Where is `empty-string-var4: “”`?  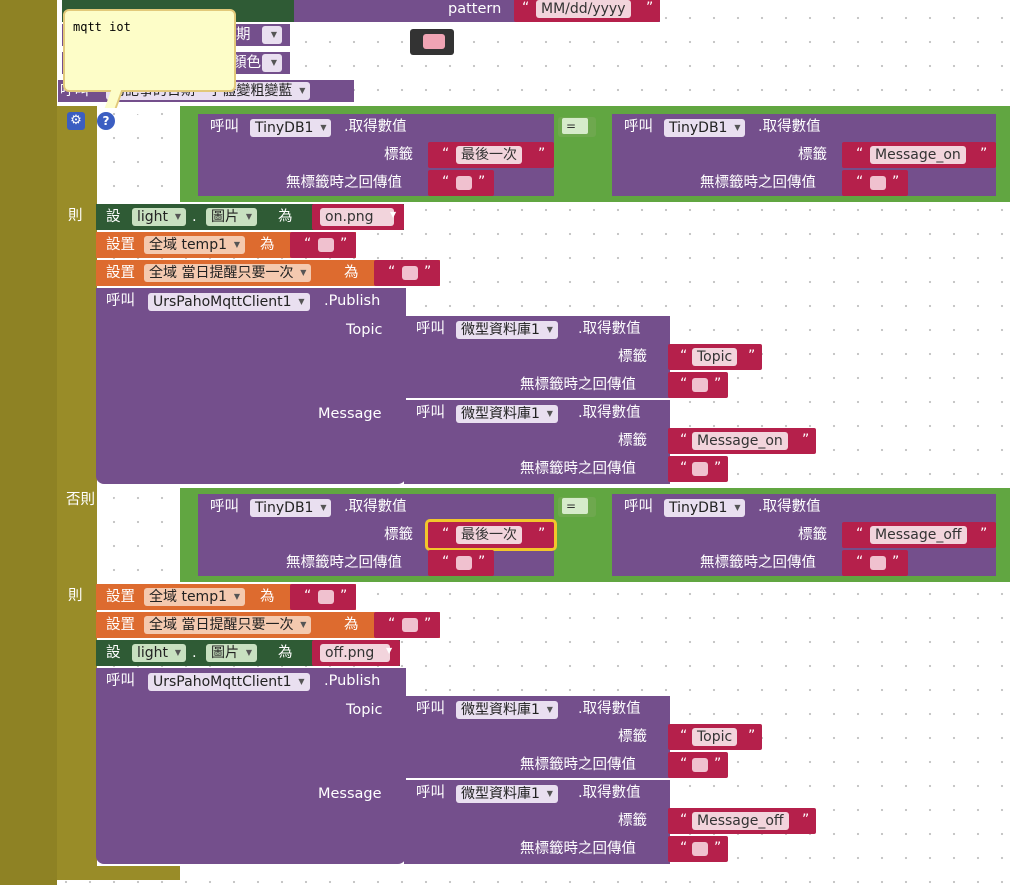 empty-string-var4: “” is located at coordinates (407, 625).